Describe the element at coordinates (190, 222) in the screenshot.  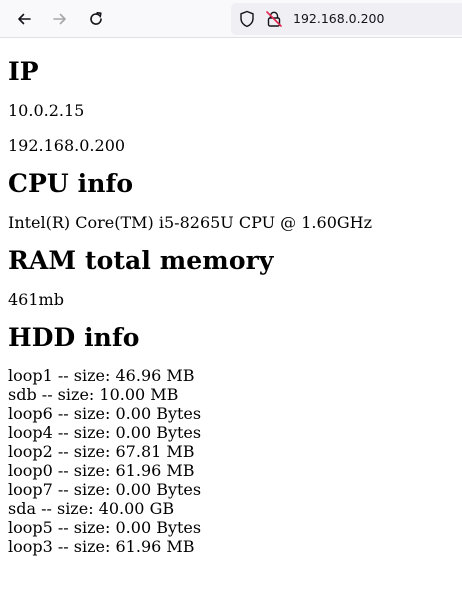
I see `cpu-model: Intel(R) Core(TM) i5-8265U CPU @ 1.60GHz` at that location.